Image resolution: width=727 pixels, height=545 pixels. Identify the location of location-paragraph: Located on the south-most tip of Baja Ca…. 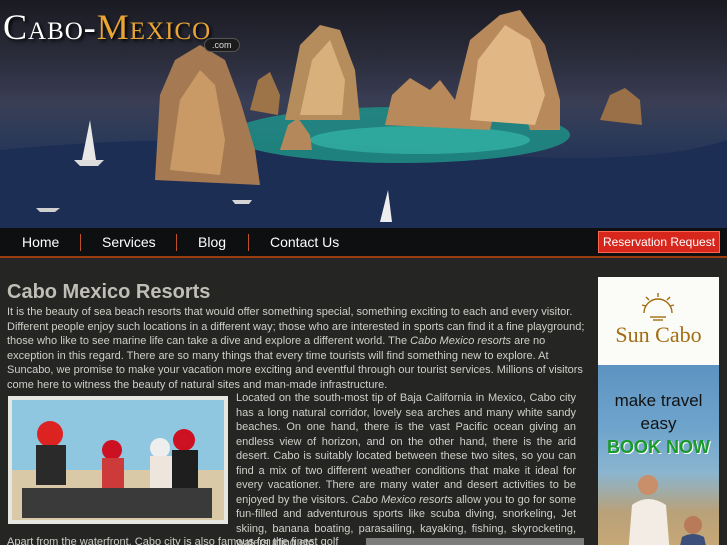
(406, 468).